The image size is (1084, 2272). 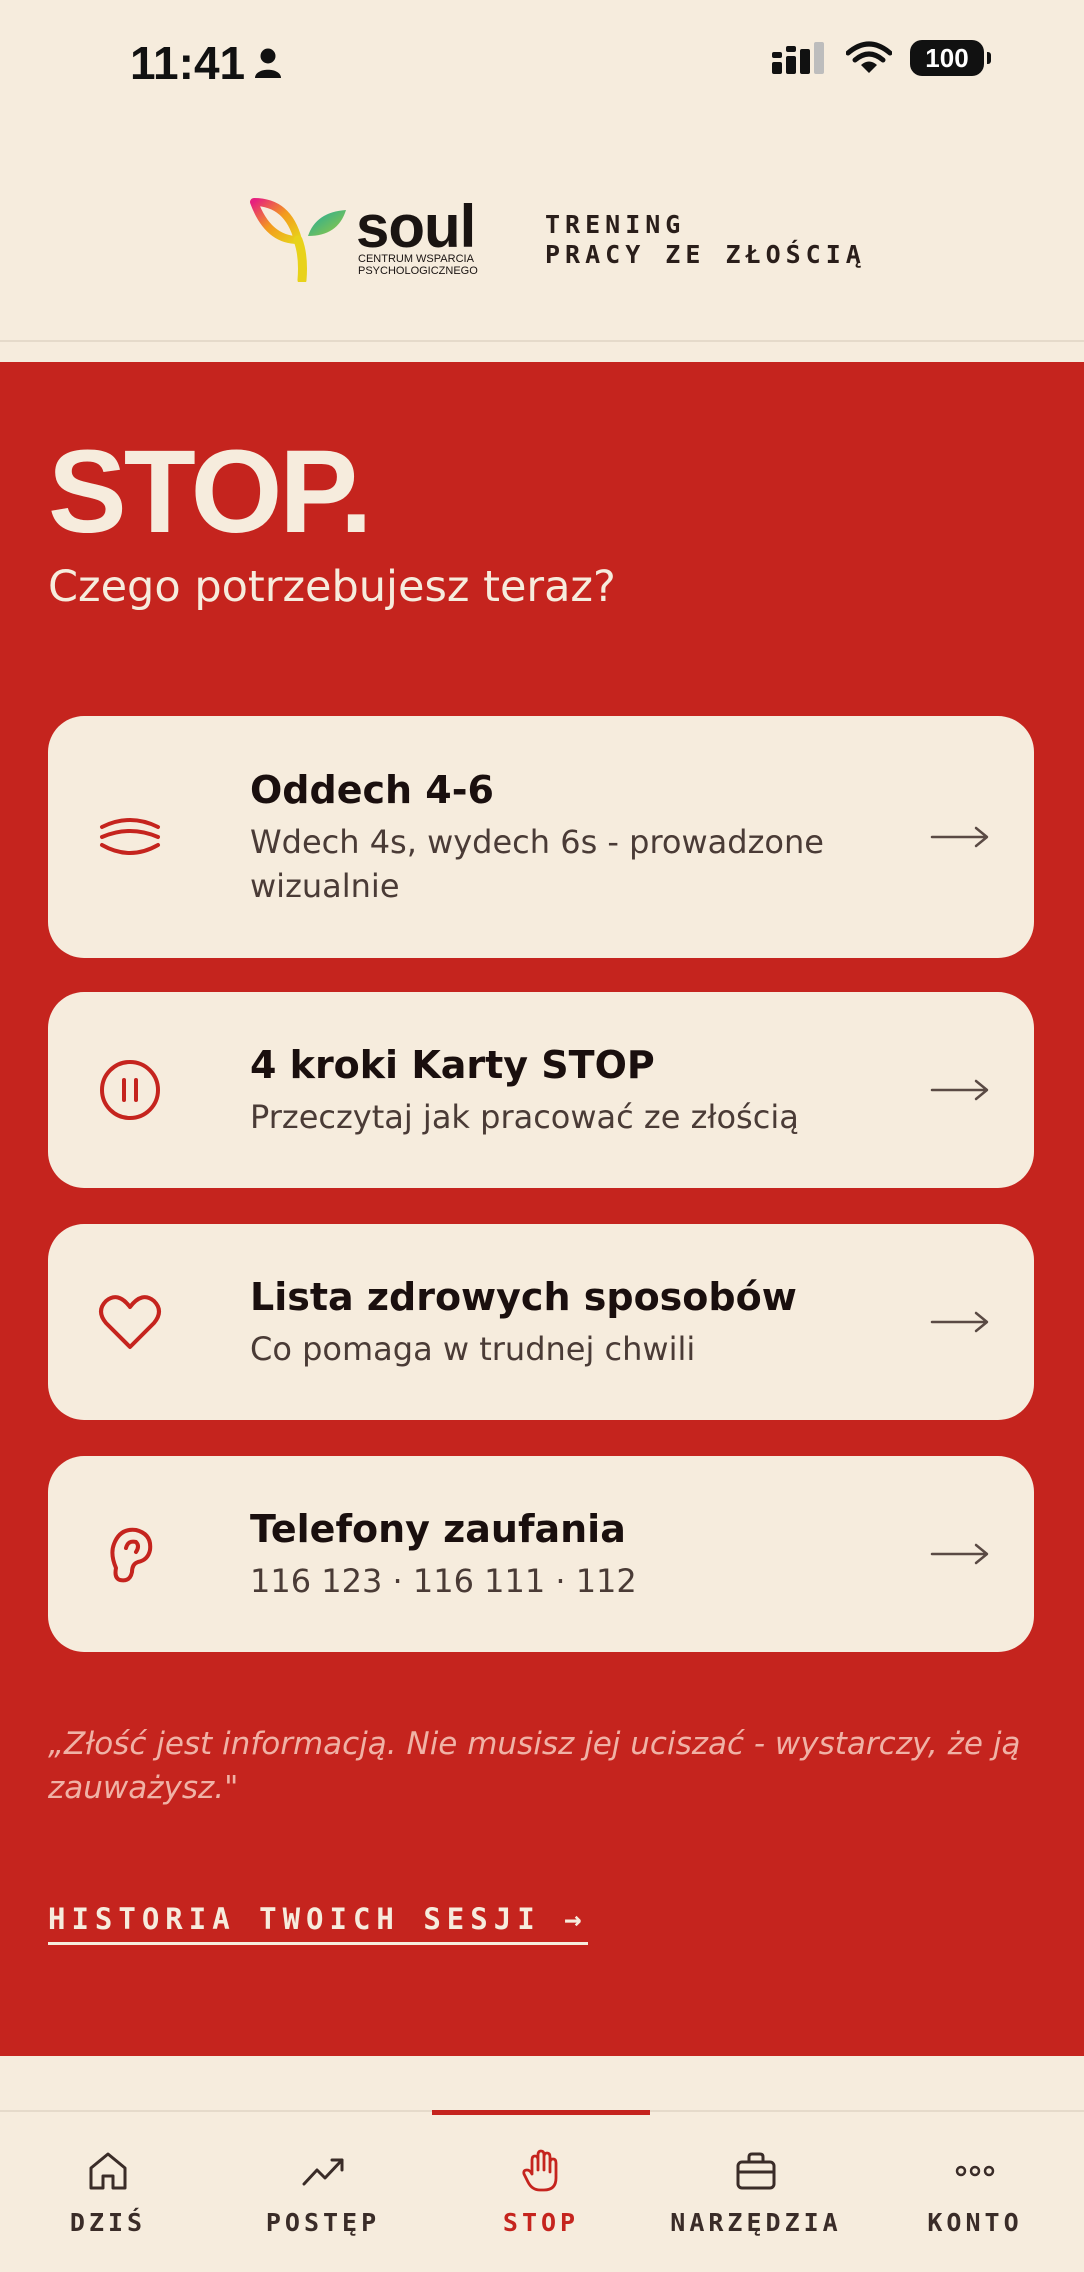 I want to click on wind-icon, so click(x=130, y=837).